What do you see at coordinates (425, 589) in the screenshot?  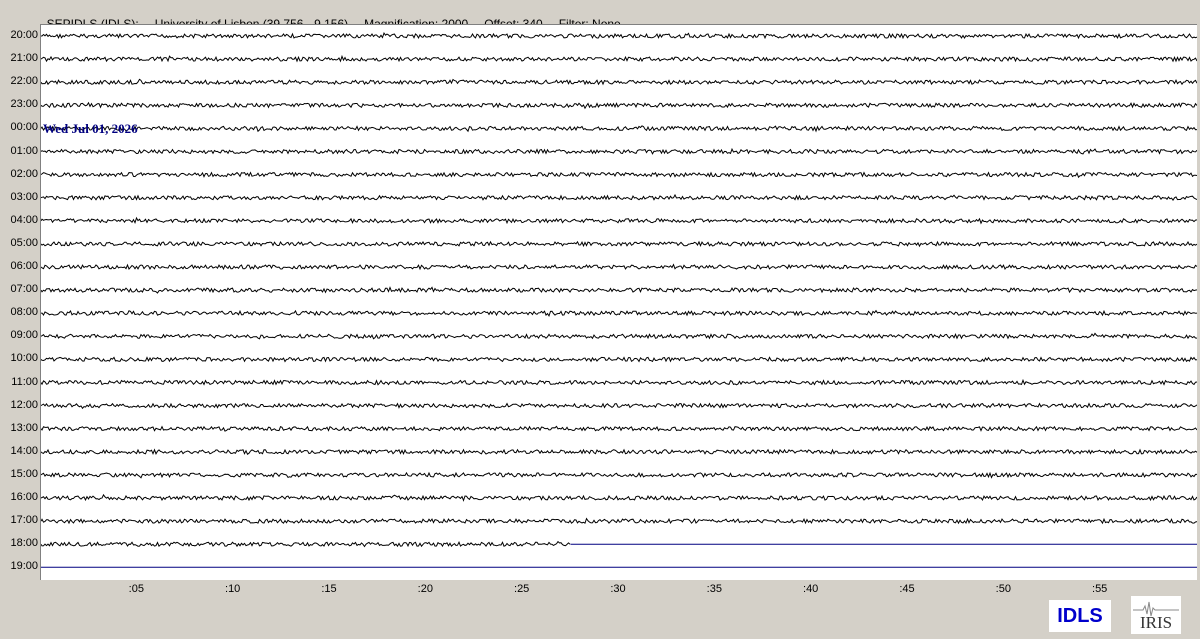 I see `minute-tick-label: :20` at bounding box center [425, 589].